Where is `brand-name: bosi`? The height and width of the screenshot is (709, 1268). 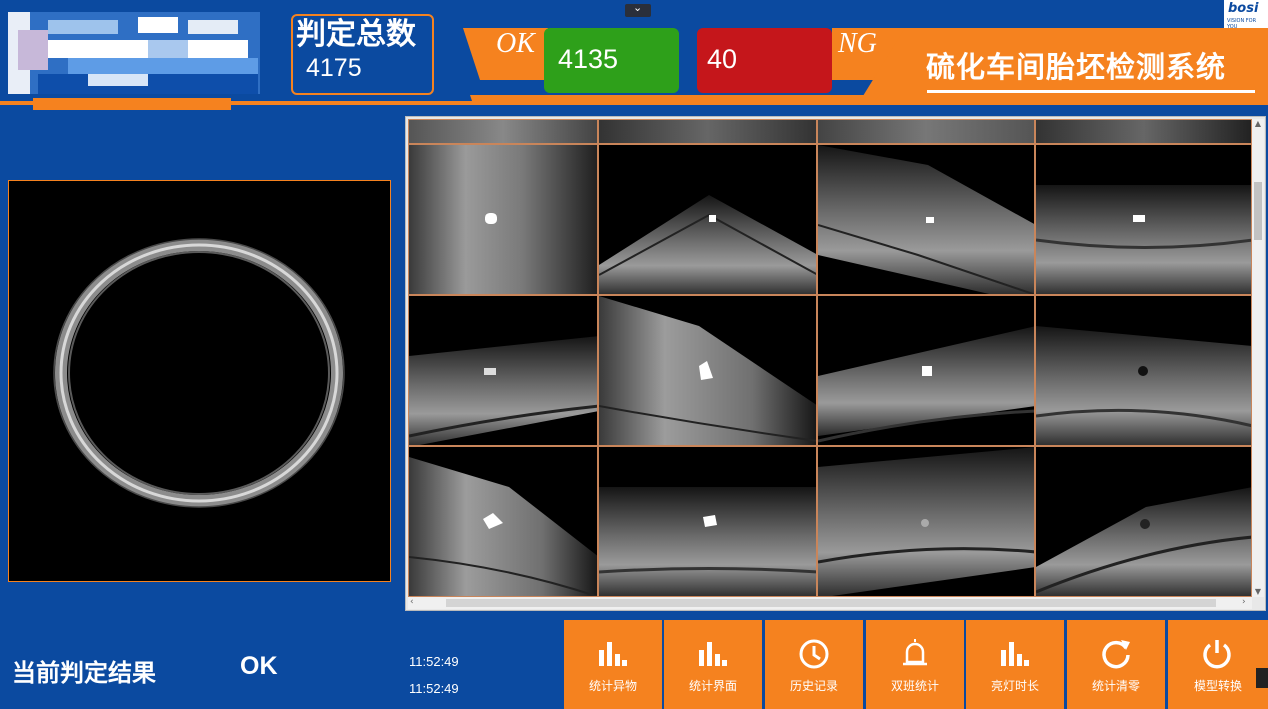 brand-name: bosi is located at coordinates (1243, 8).